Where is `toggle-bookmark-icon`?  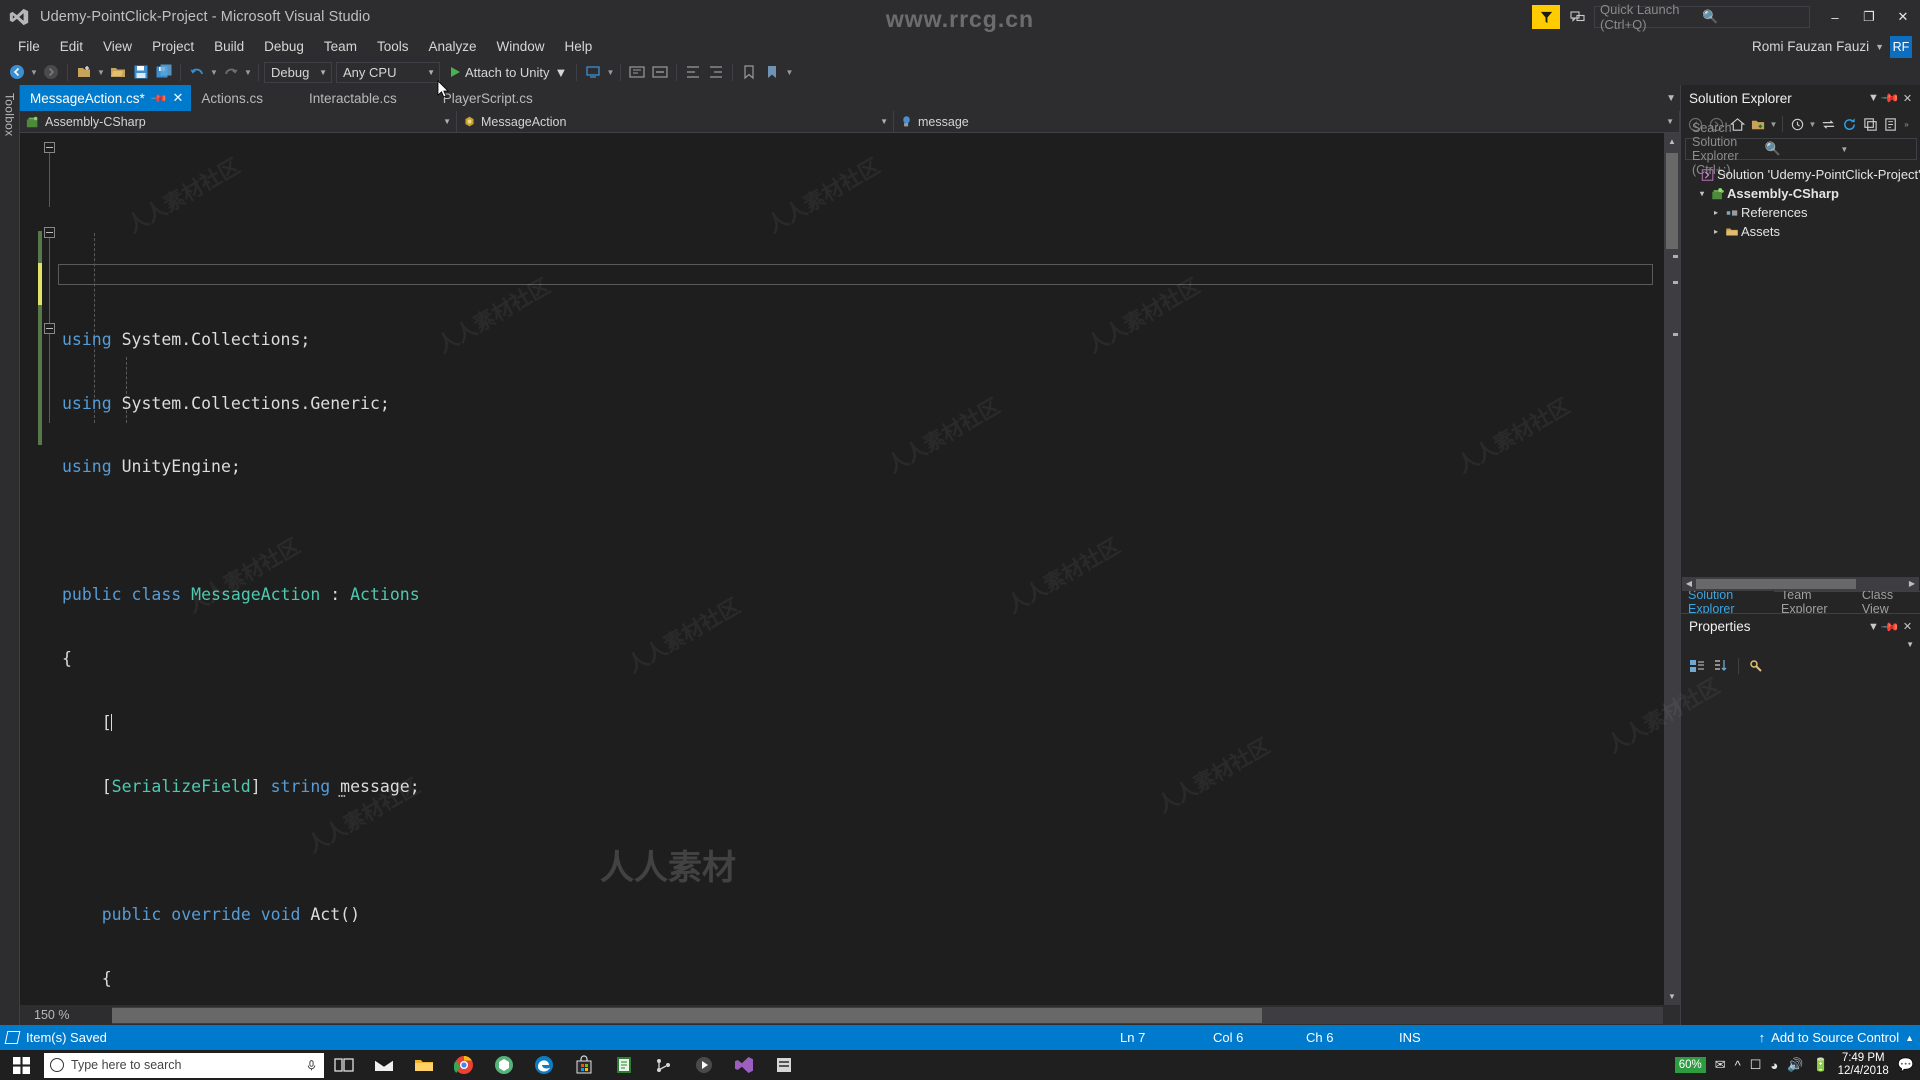 toggle-bookmark-icon is located at coordinates (772, 72).